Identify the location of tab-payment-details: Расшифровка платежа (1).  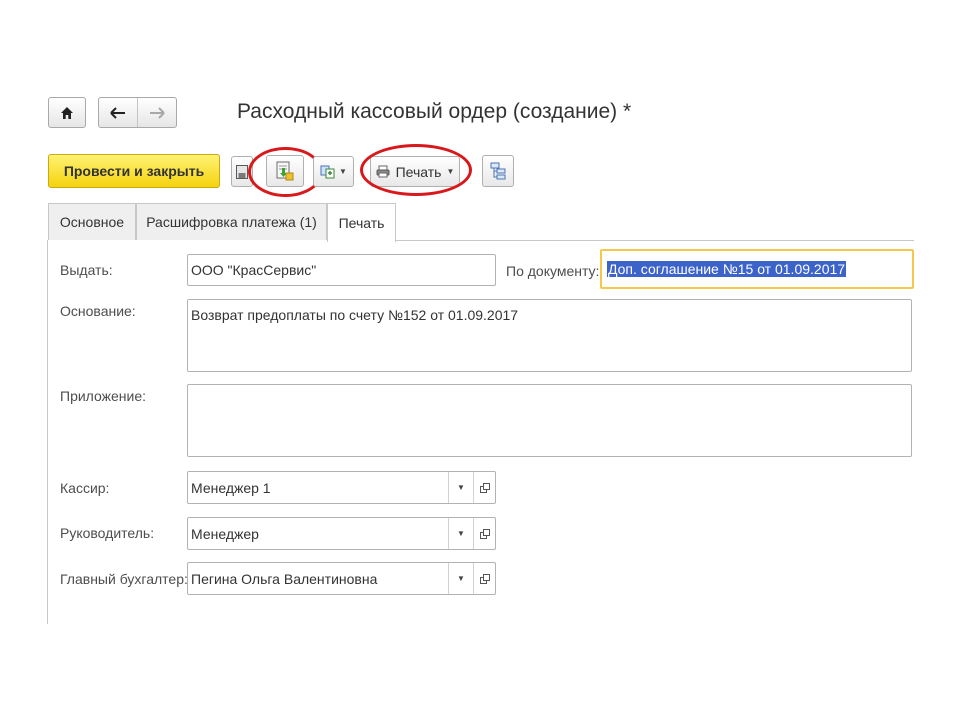
(231, 221).